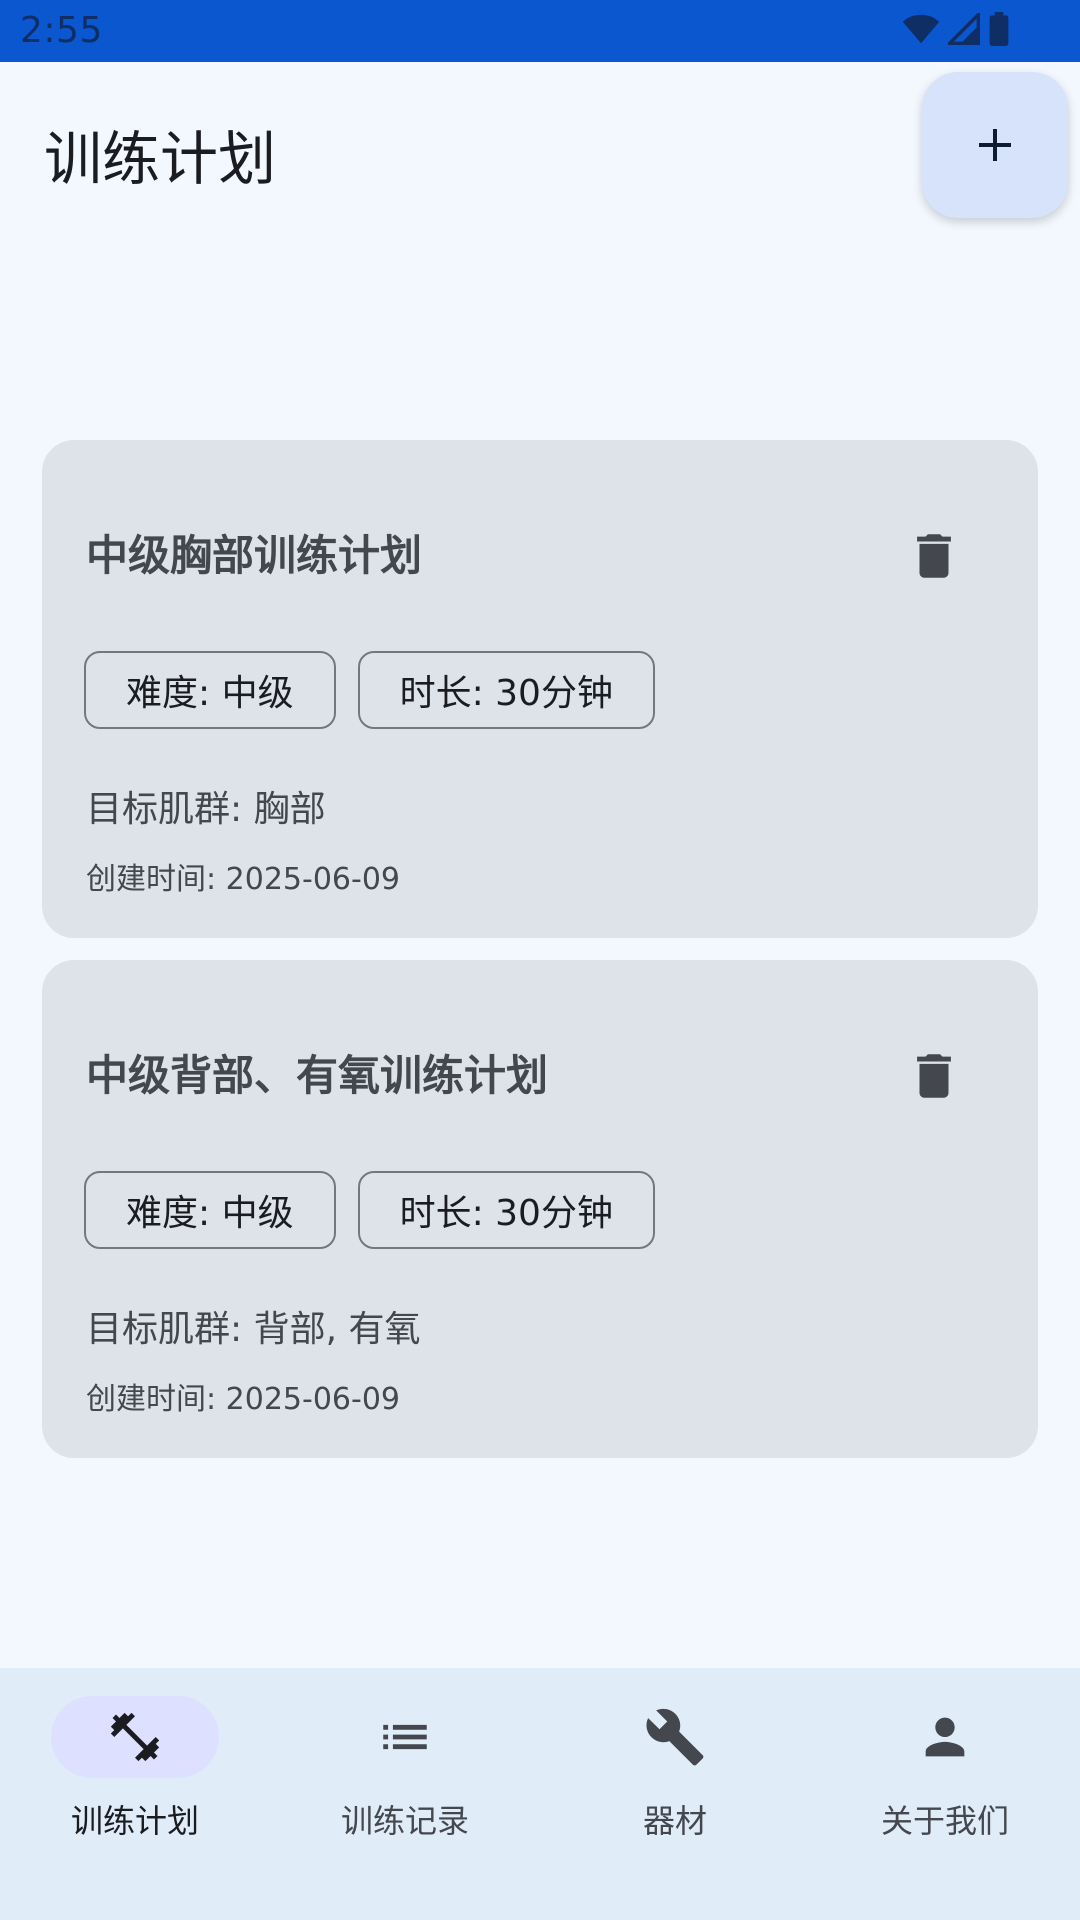 The height and width of the screenshot is (1920, 1080). I want to click on nav-label: 训练记录, so click(404, 1821).